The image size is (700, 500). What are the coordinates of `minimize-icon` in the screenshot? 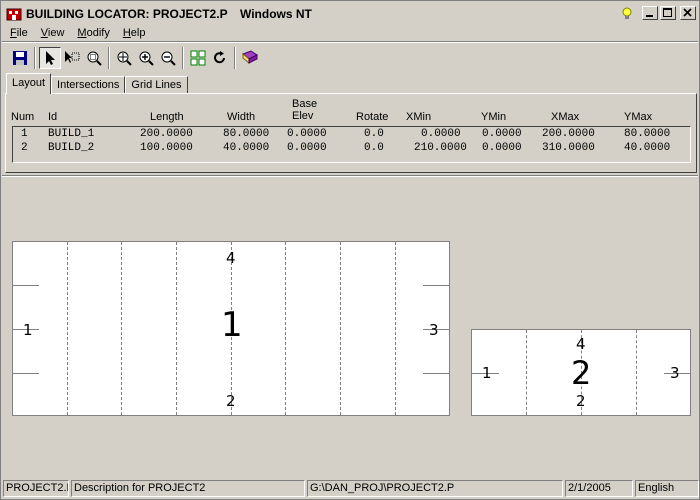 It's located at (649, 16).